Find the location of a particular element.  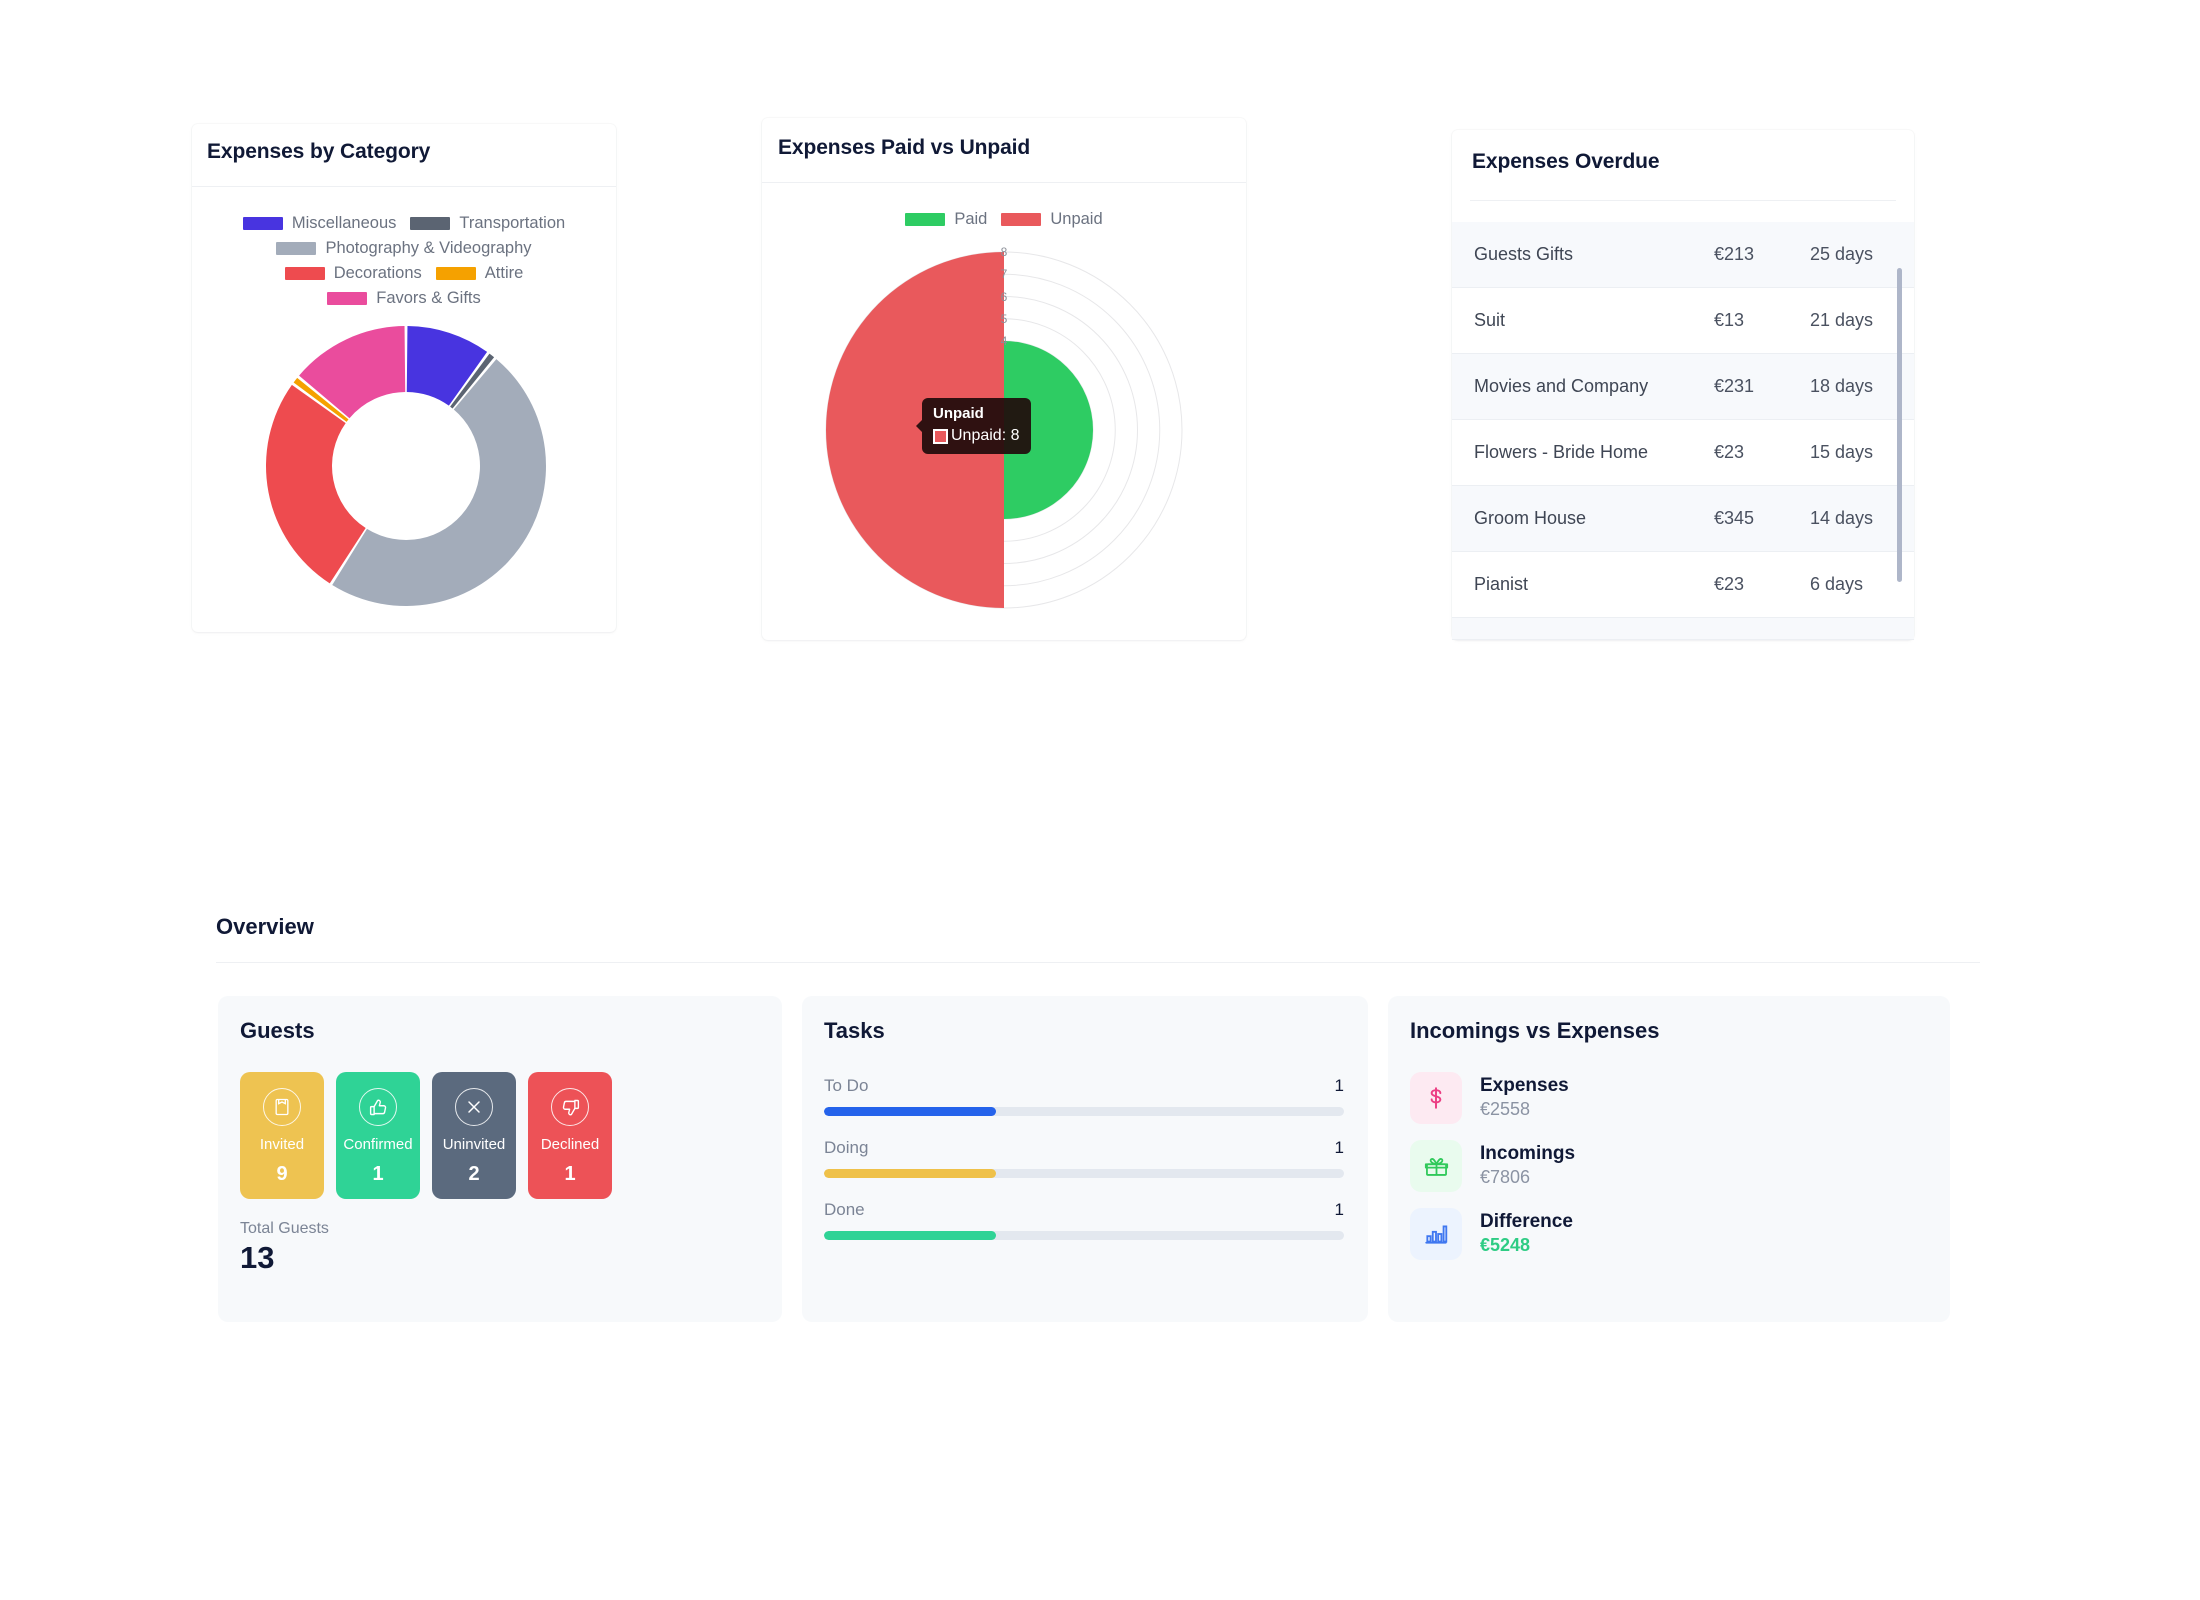

tooltip-row: Unpaid: 8 is located at coordinates (976, 436).